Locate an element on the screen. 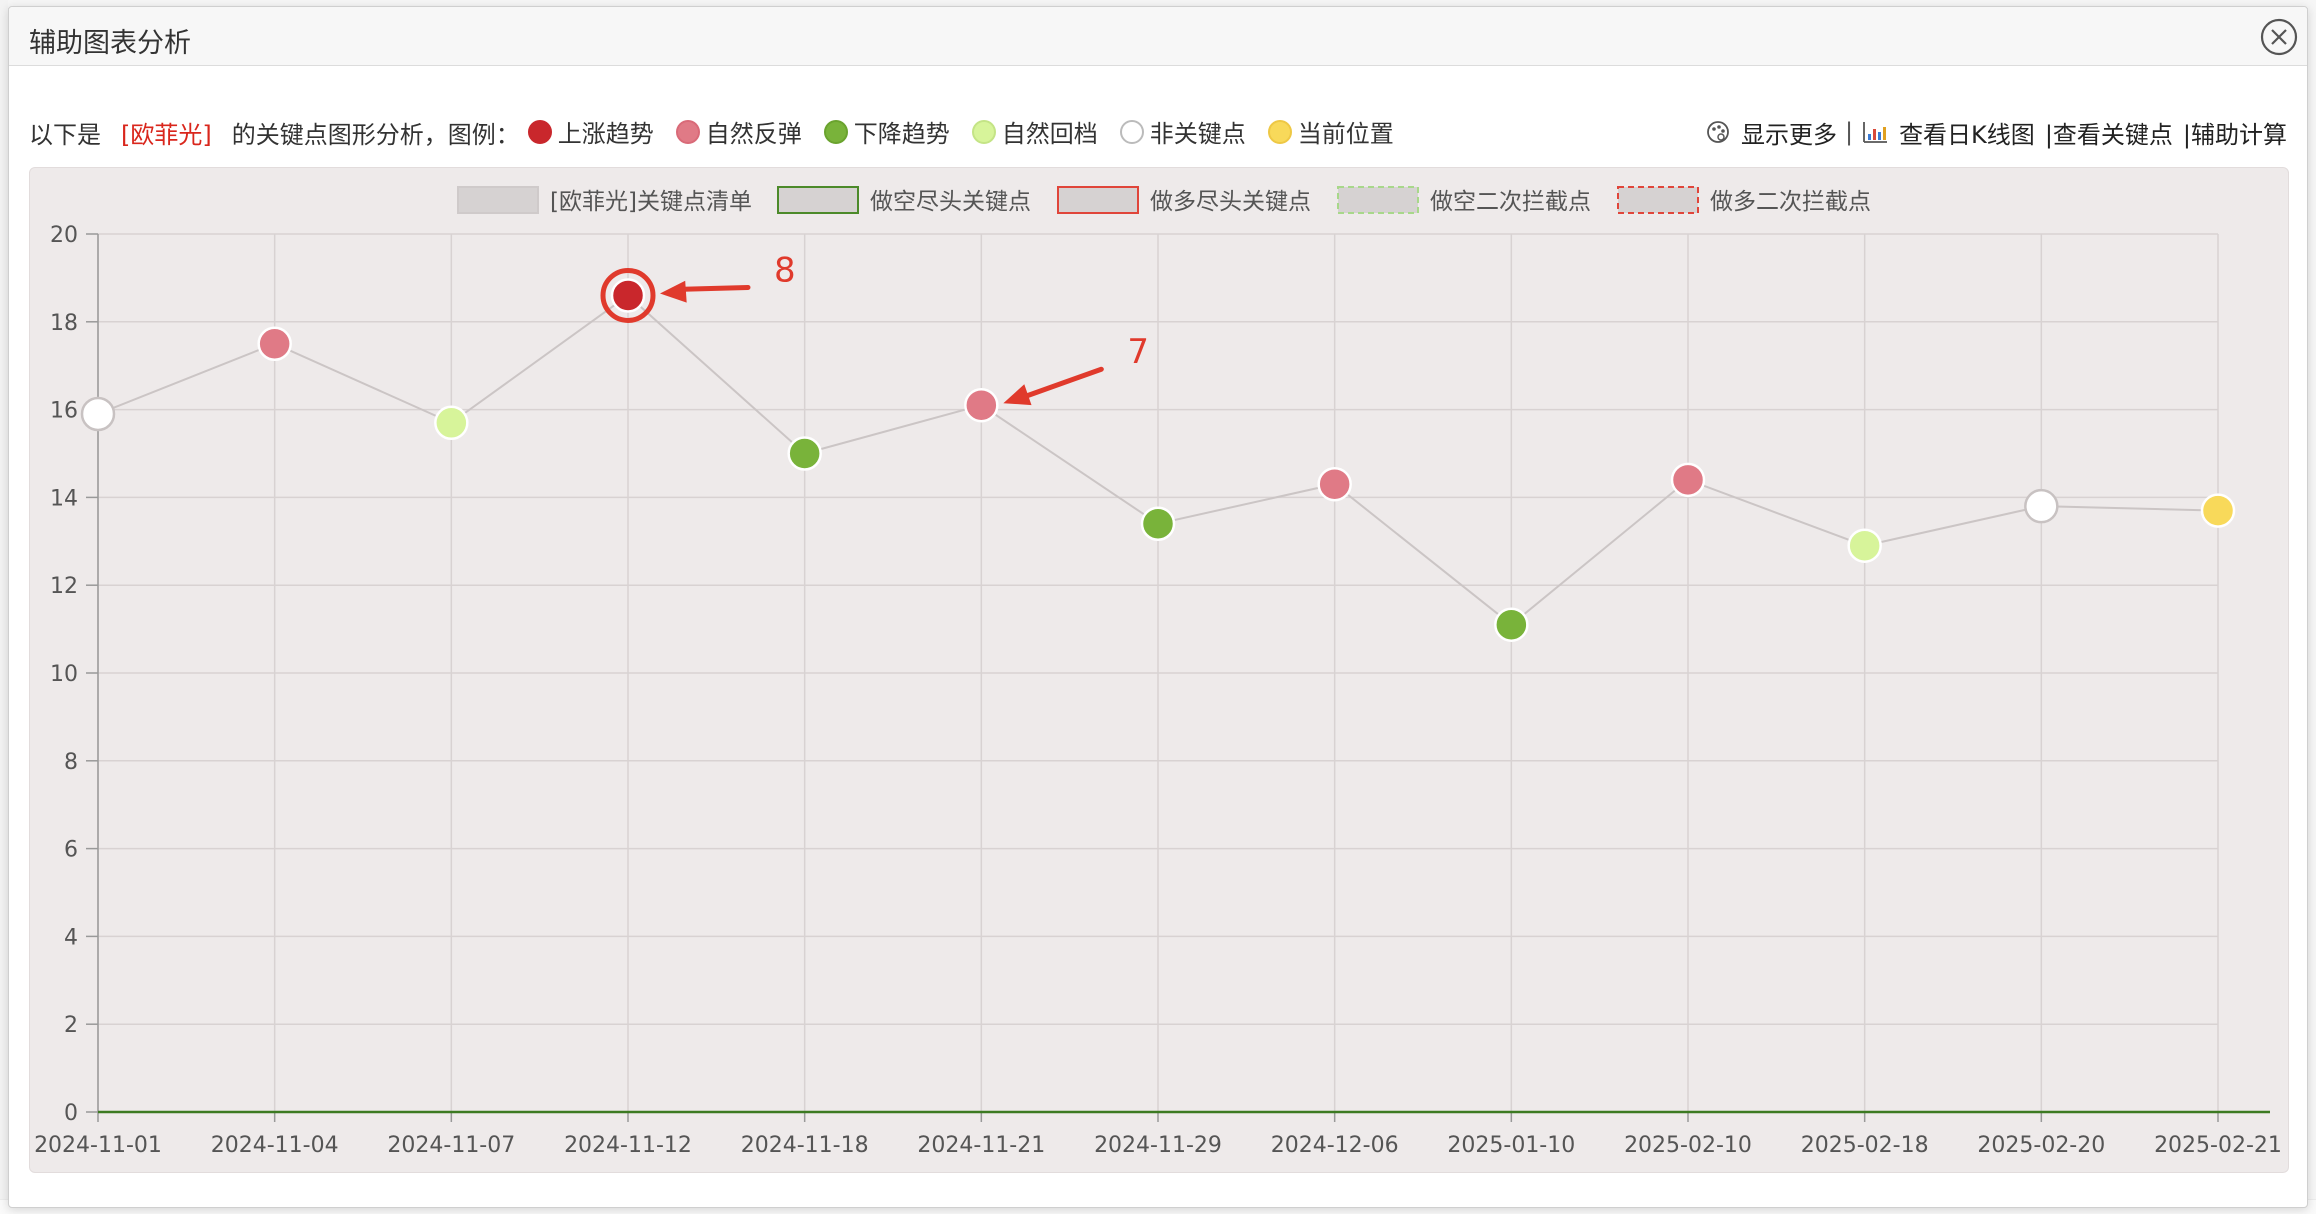  kline-chart-label: 查看日K线图 is located at coordinates (1967, 134).